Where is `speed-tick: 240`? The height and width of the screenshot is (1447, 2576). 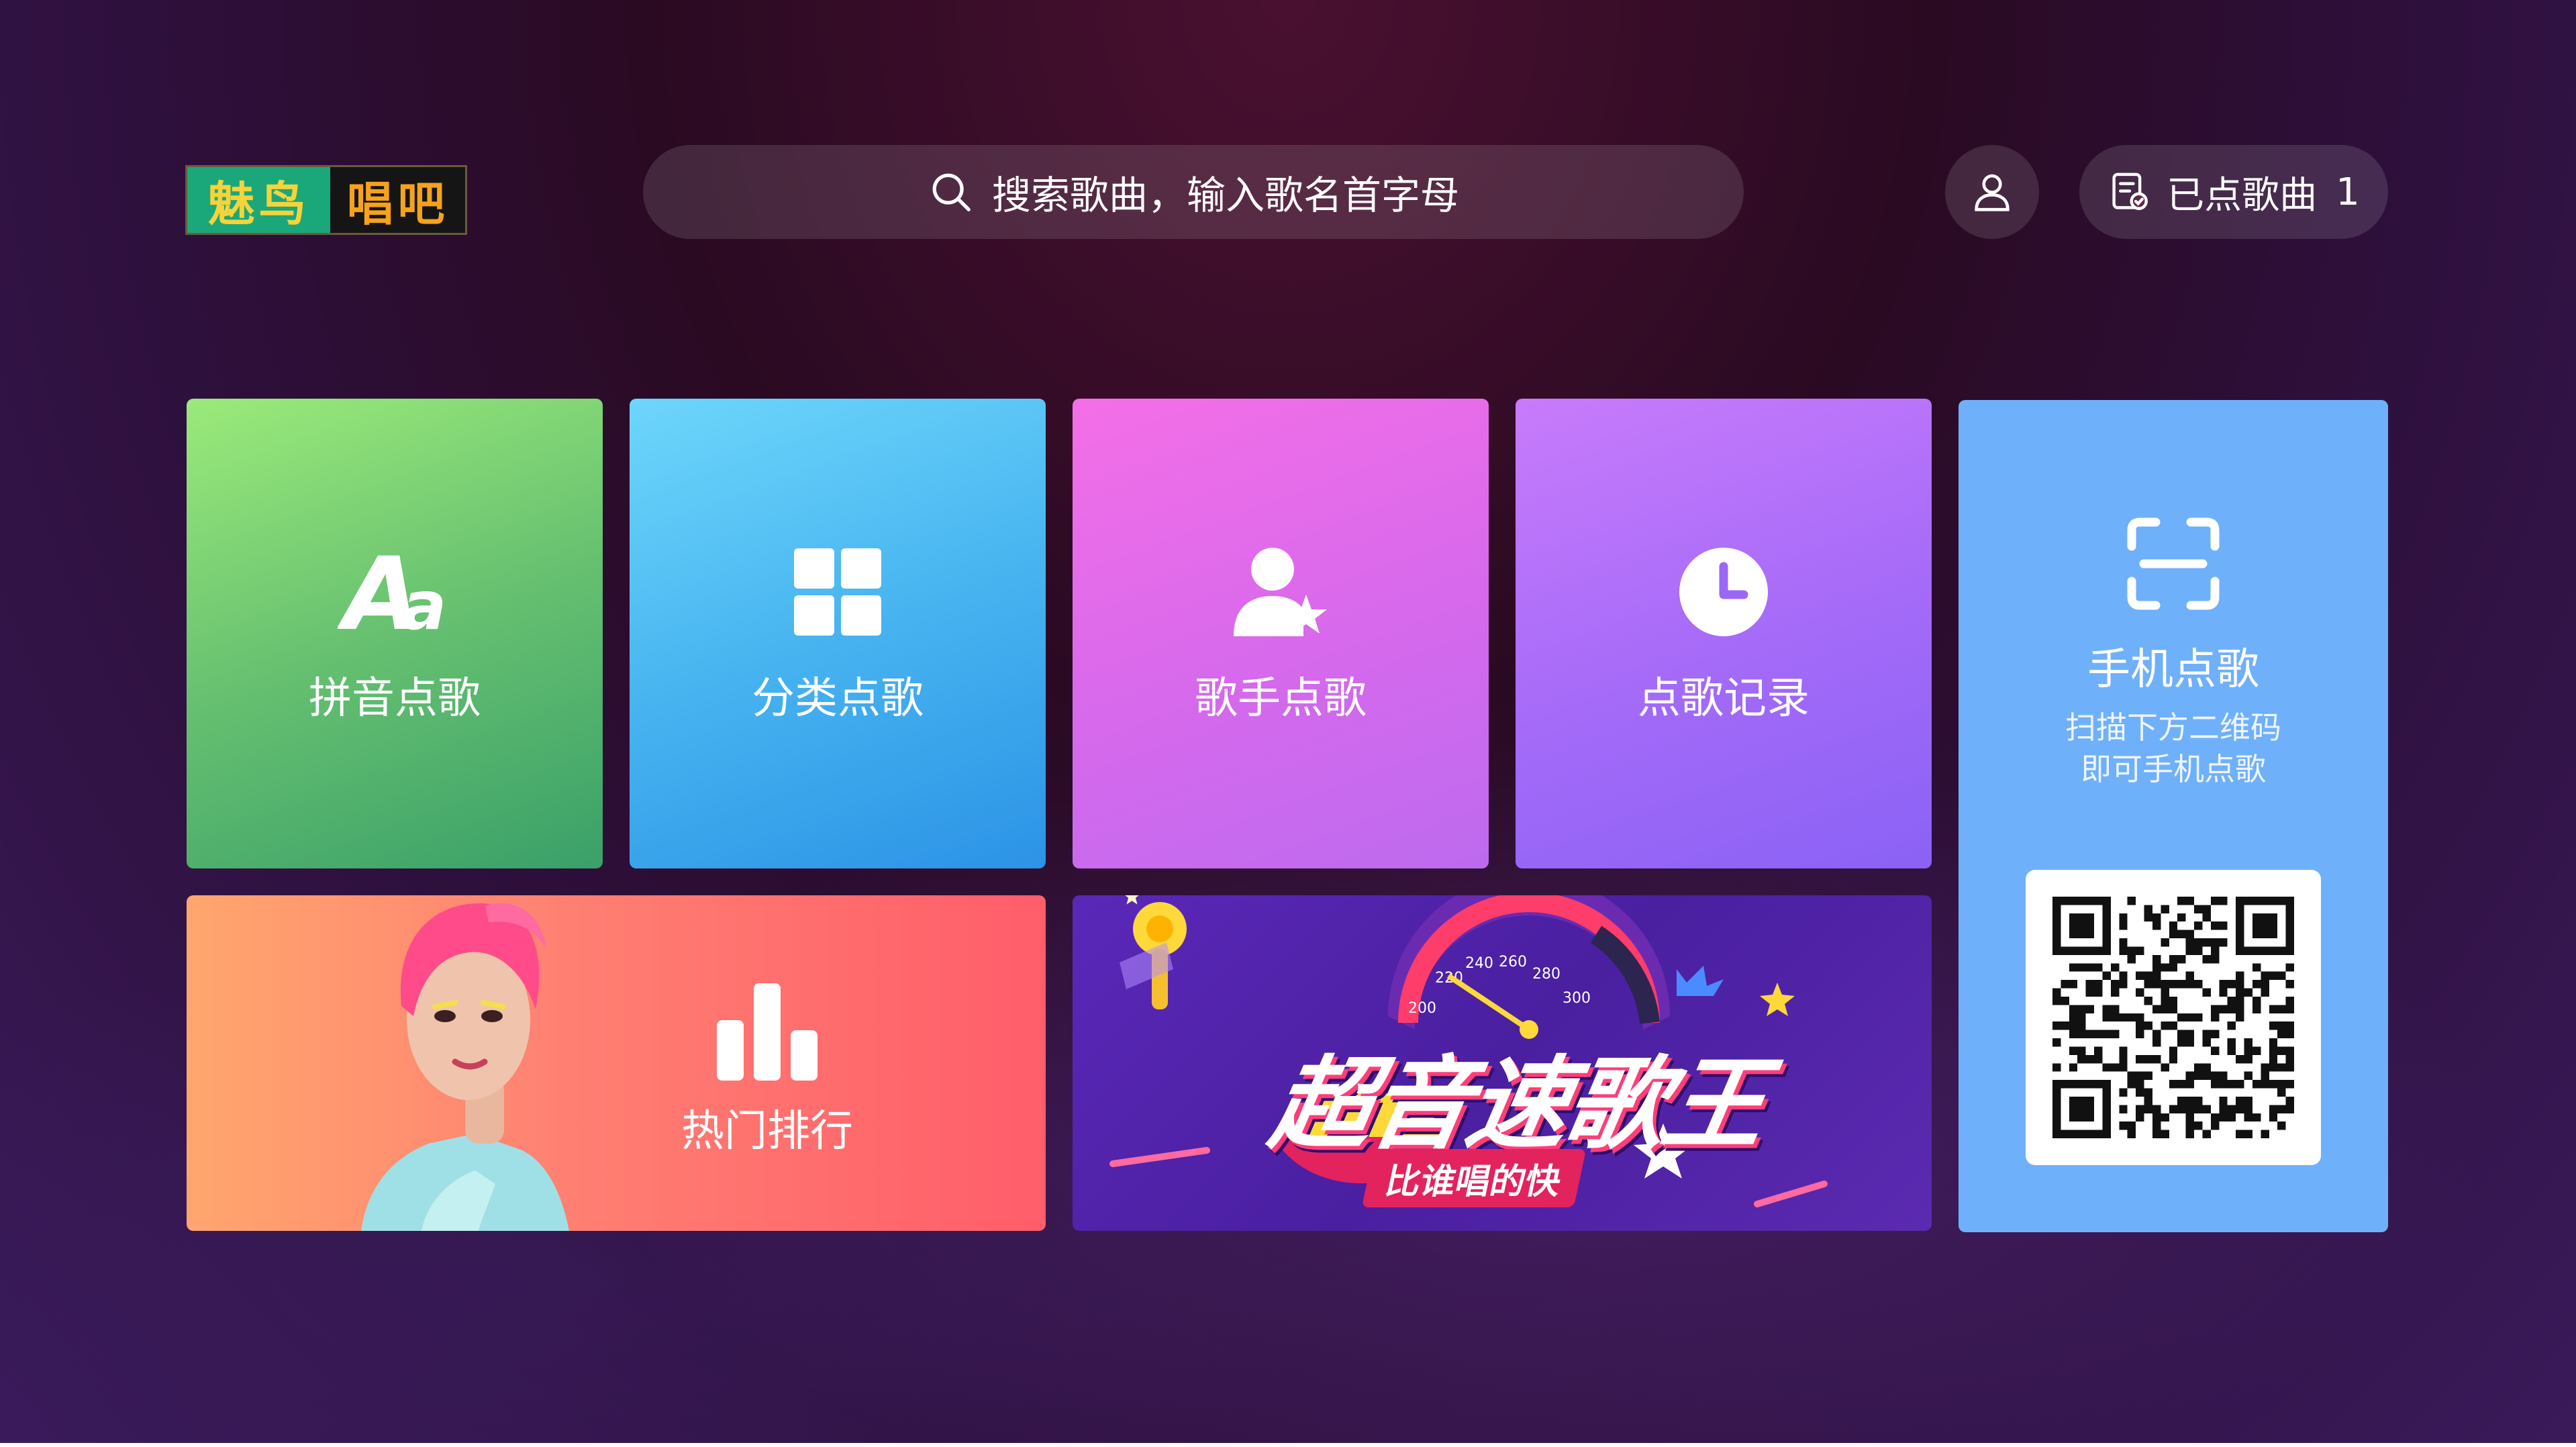
speed-tick: 240 is located at coordinates (1479, 964).